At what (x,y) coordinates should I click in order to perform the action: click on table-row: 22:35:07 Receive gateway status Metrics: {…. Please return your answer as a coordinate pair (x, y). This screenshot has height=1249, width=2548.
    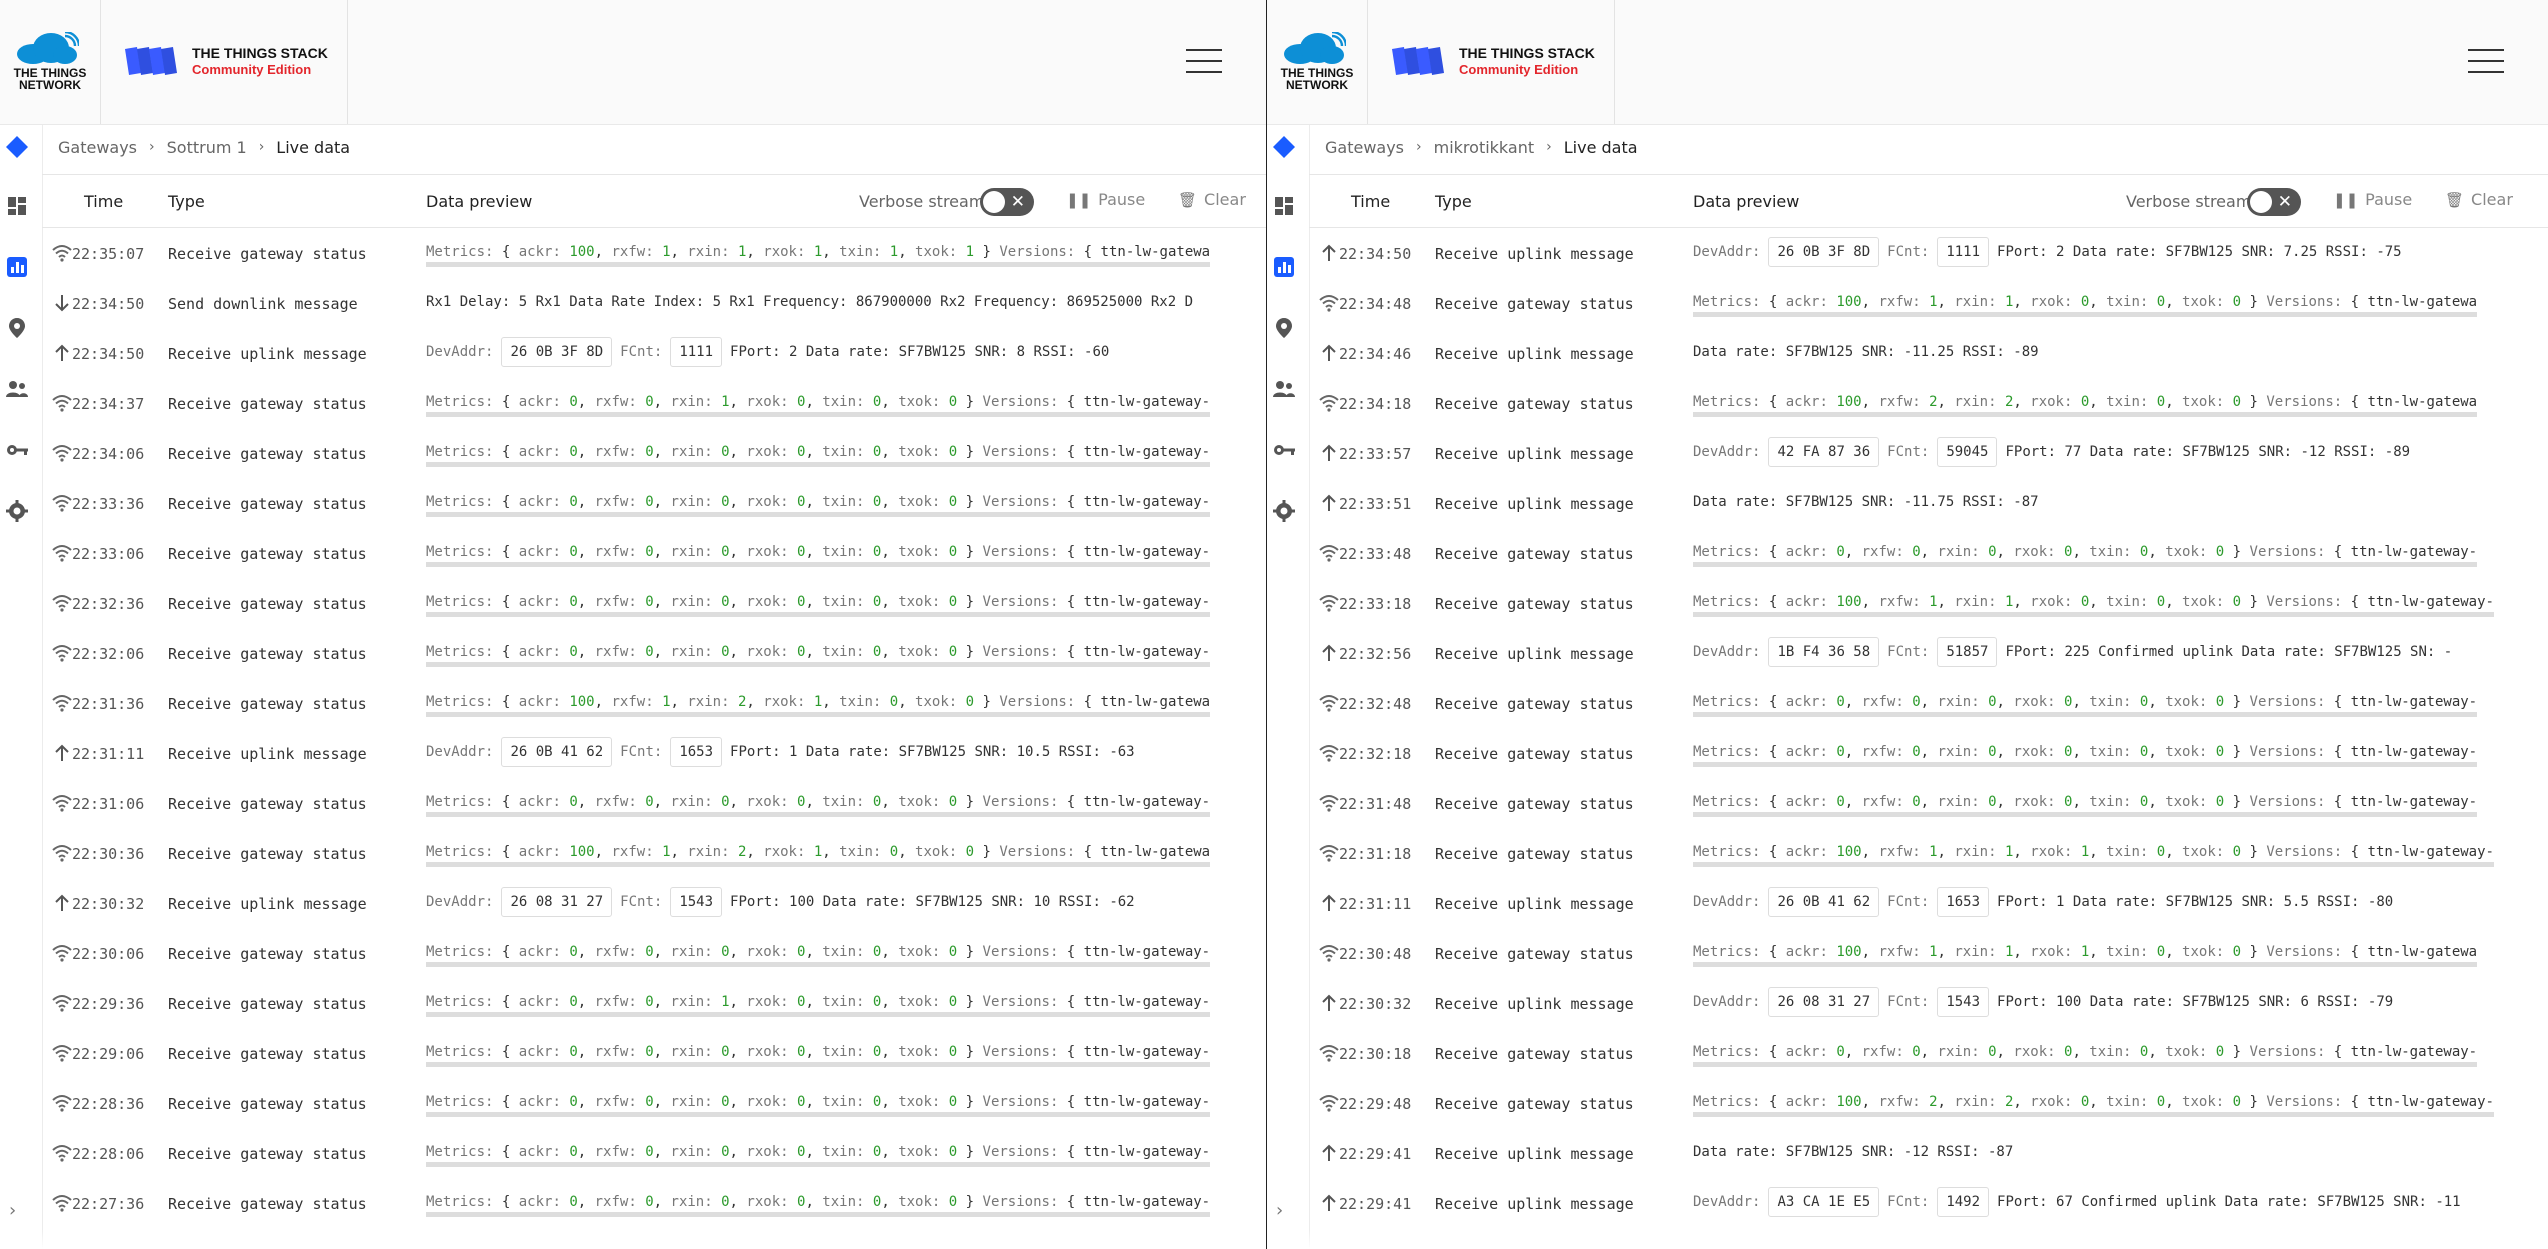
    Looking at the image, I should click on (654, 253).